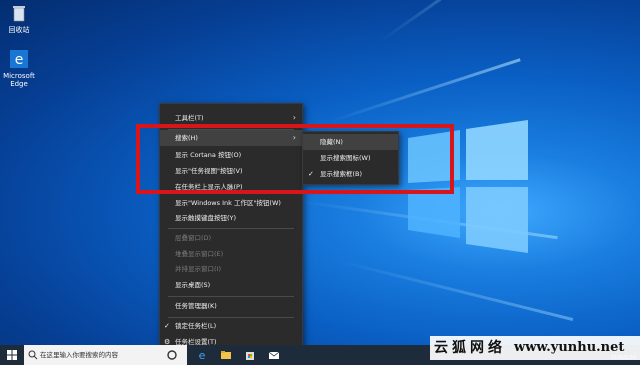  I want to click on taskbar-search-box: 在这里输入你要搜索的内容, so click(105, 355).